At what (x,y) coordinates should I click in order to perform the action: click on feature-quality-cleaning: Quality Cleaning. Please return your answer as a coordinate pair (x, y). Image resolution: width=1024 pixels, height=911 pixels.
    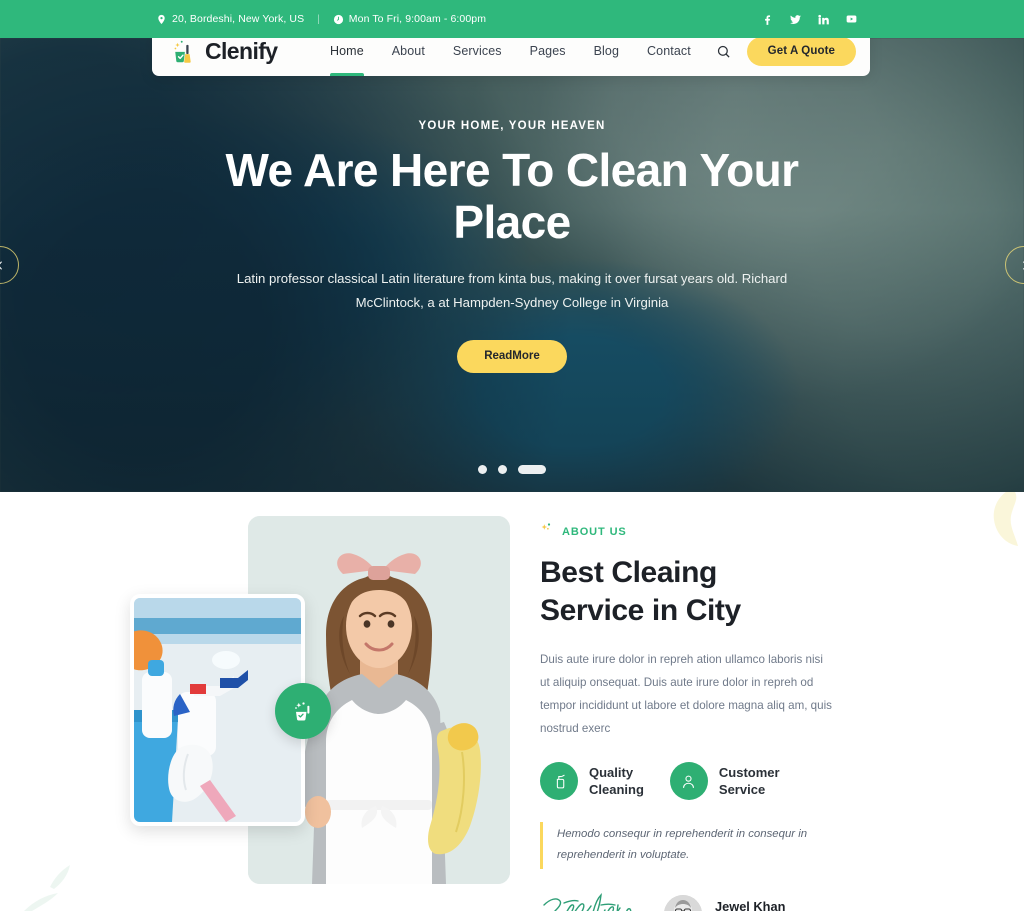
    Looking at the image, I should click on (592, 781).